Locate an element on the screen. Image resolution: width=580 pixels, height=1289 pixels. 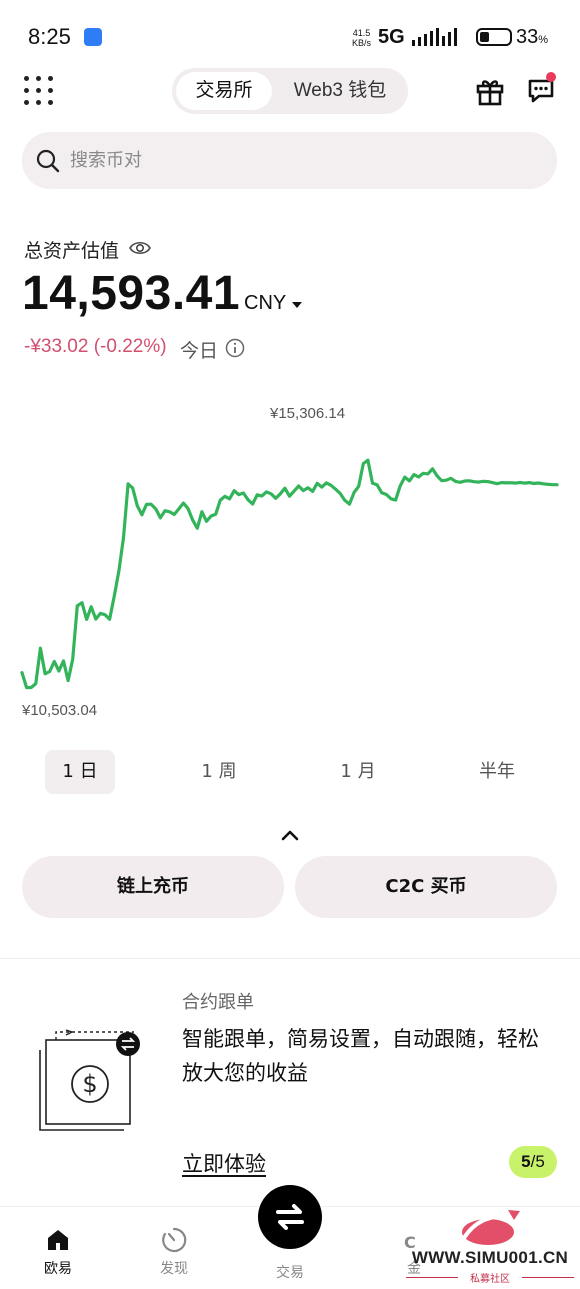
nav-home-label: 欧易 is located at coordinates (58, 1269).